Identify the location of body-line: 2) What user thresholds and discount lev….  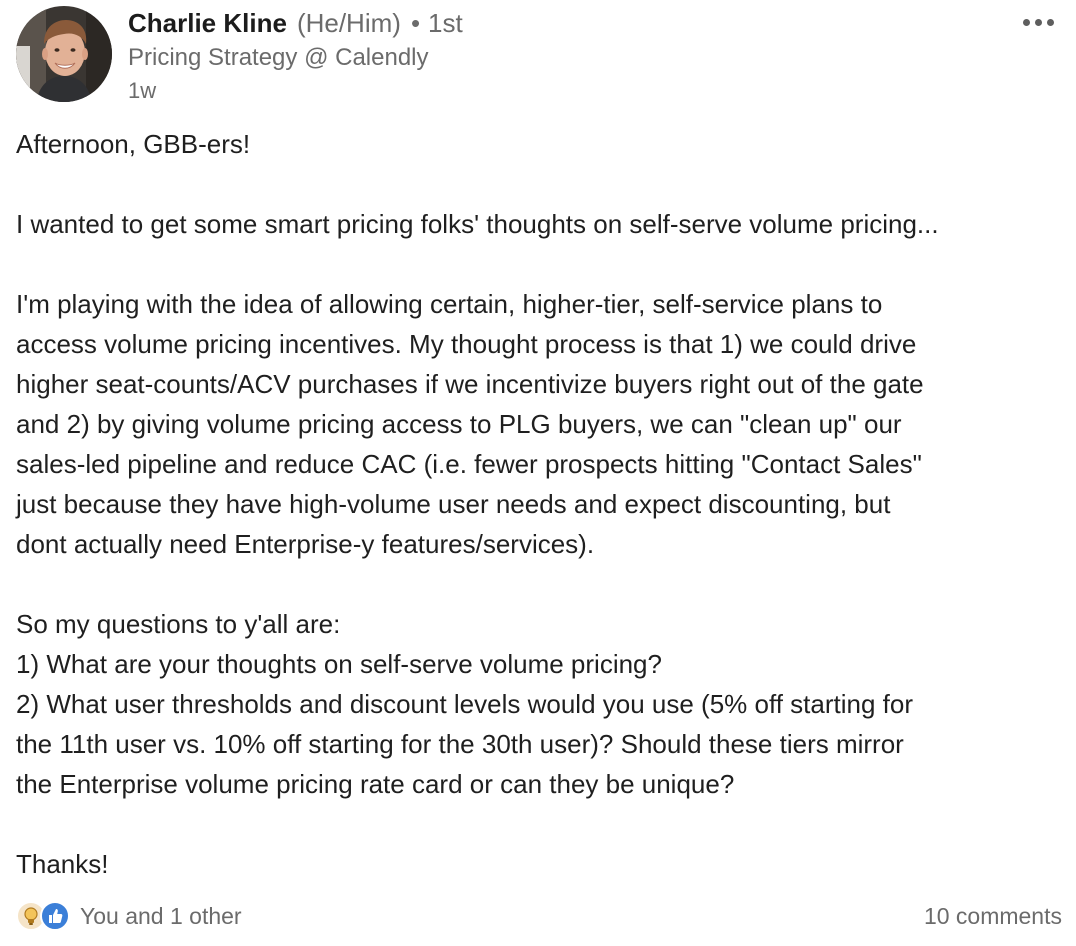
(464, 704).